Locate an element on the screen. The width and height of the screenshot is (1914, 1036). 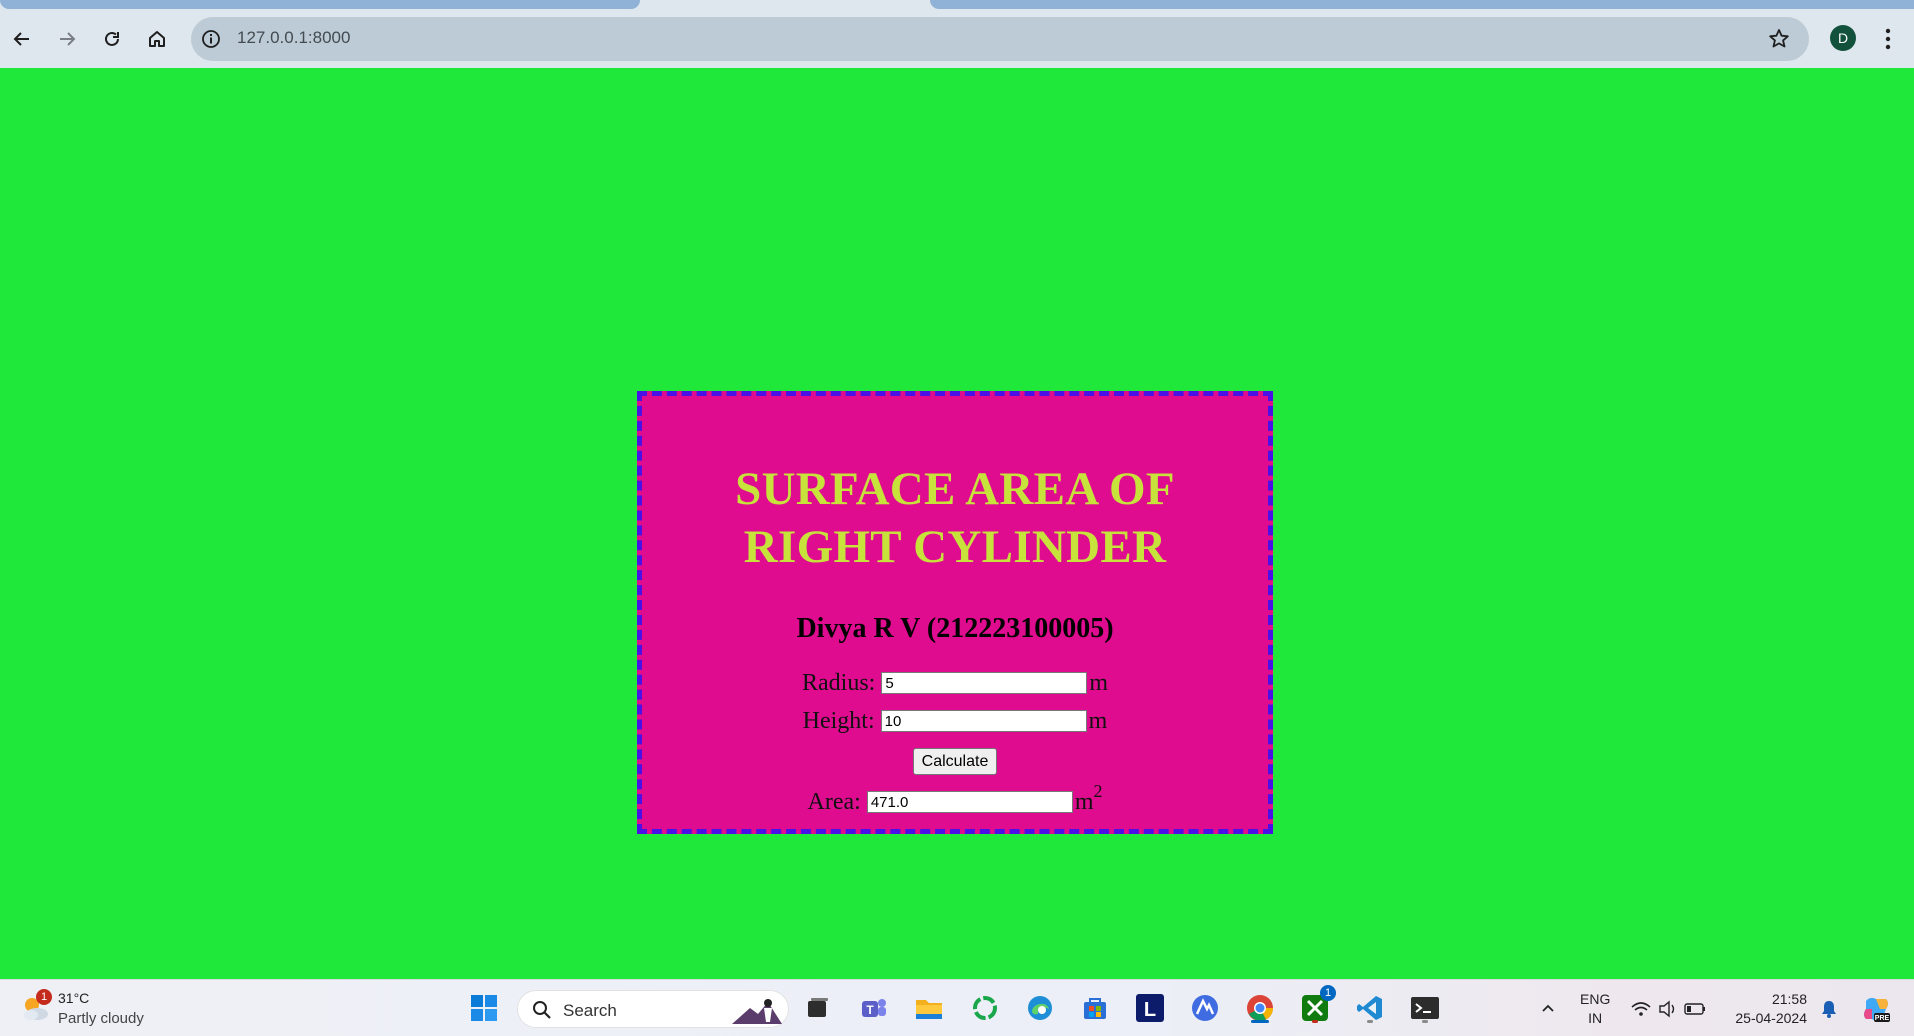
windows-start-icon is located at coordinates (484, 1008).